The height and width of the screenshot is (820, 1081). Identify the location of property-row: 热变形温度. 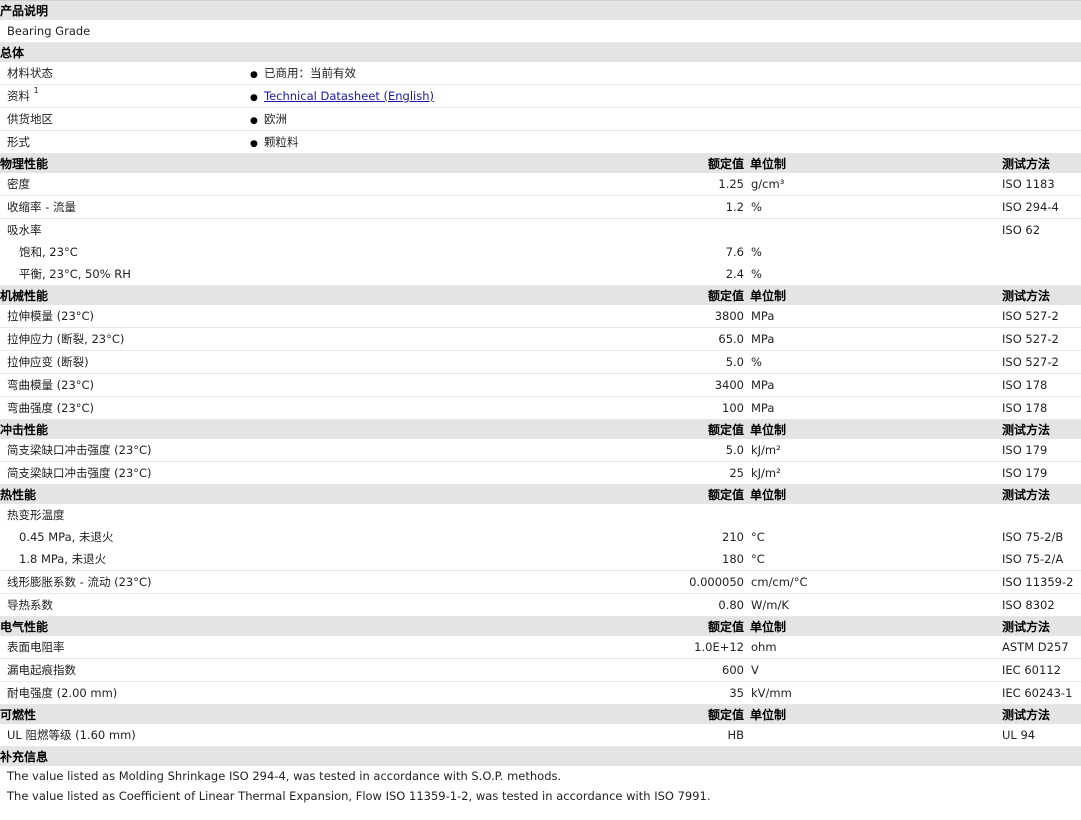
(540, 515).